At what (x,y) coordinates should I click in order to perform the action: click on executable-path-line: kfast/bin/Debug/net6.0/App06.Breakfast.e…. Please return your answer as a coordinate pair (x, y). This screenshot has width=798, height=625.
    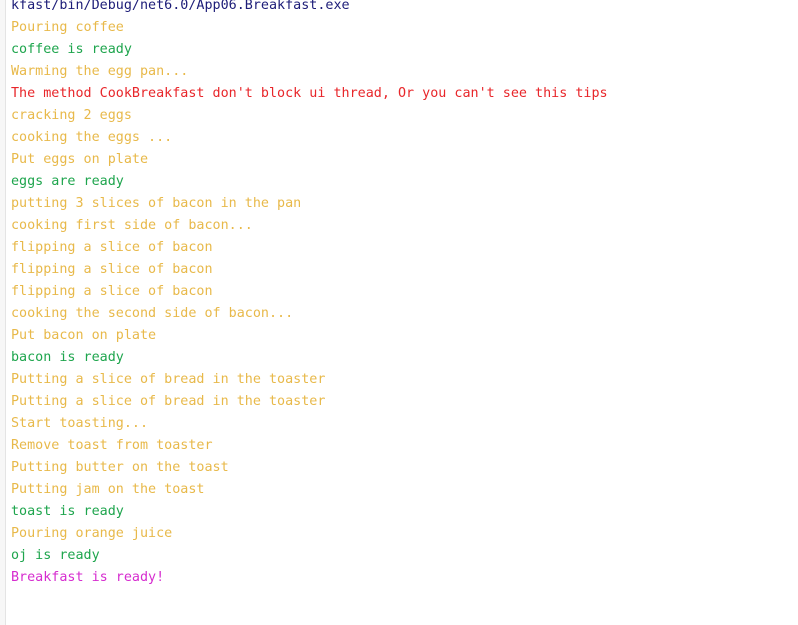
    Looking at the image, I should click on (180, 6).